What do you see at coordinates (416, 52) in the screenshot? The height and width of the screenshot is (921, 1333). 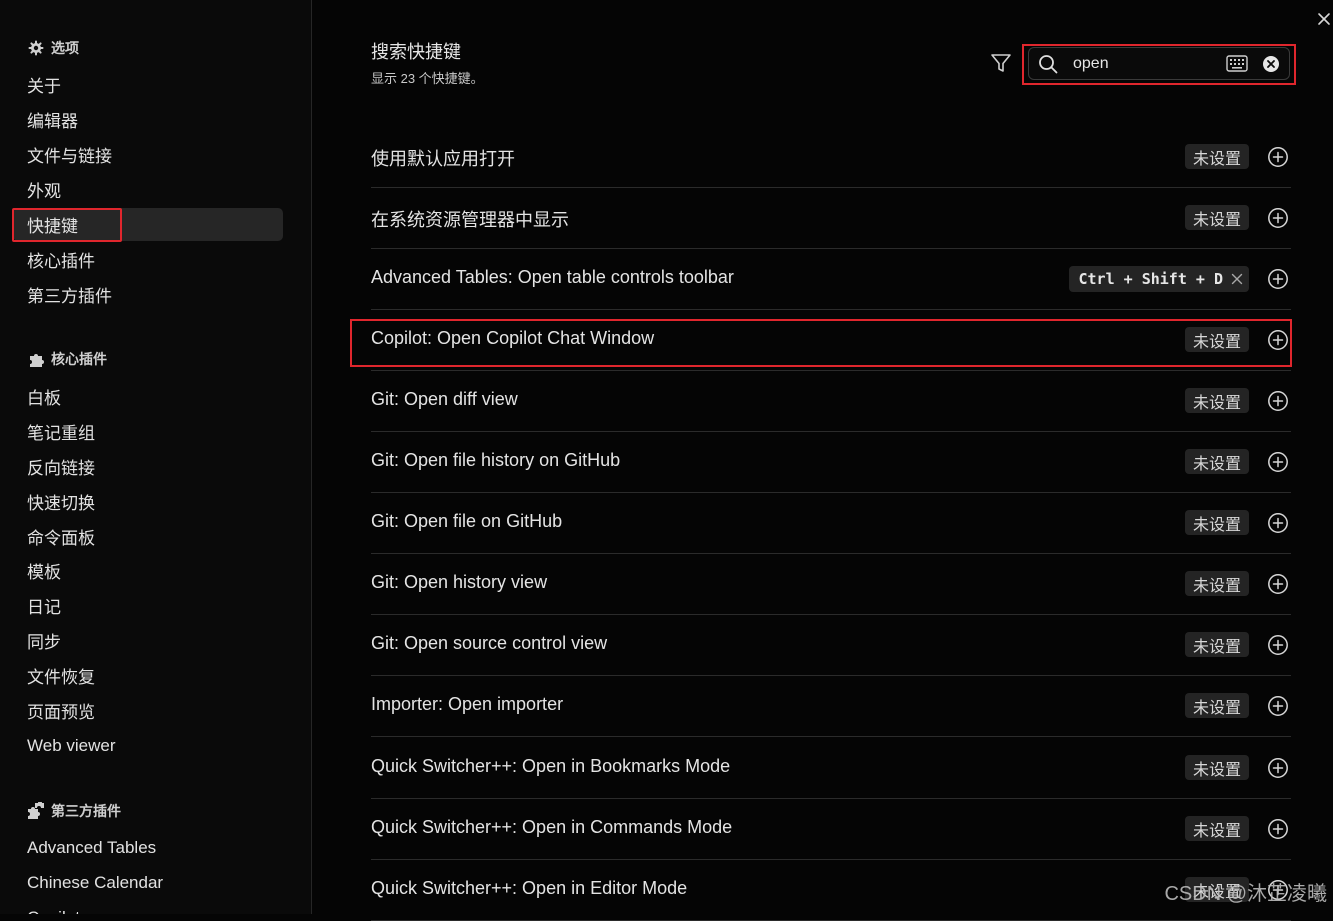 I see `page-title: 搜索快捷键` at bounding box center [416, 52].